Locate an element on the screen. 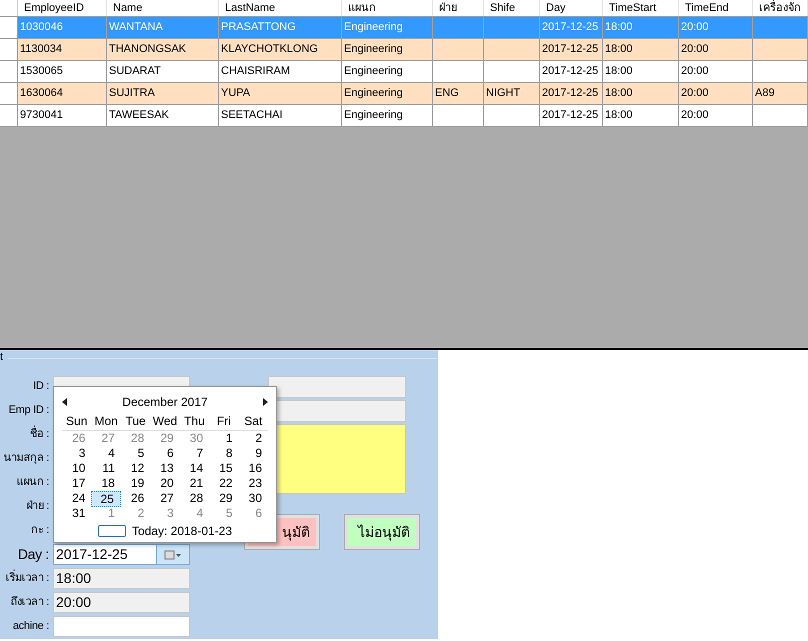 The height and width of the screenshot is (641, 808). column-header: เครื่องจัก is located at coordinates (780, 8).